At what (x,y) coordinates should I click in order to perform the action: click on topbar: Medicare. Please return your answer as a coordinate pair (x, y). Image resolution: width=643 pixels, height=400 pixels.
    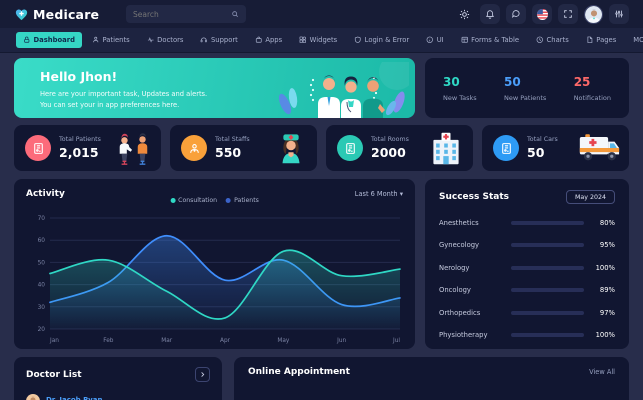
    Looking at the image, I should click on (321, 14).